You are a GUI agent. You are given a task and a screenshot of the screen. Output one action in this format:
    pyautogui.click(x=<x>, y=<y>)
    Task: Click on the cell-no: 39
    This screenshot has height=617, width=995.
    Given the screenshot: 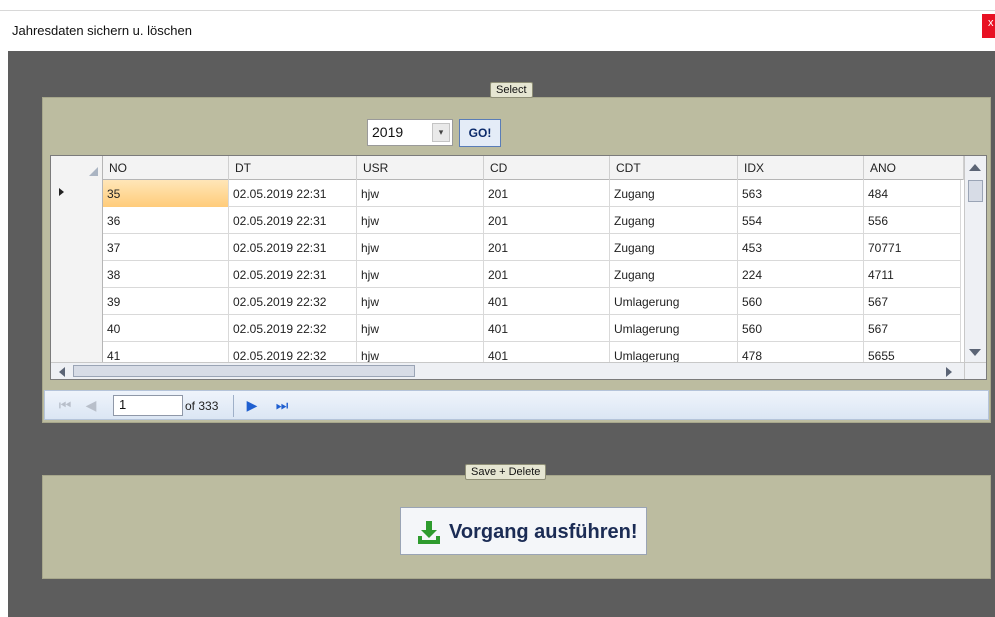 What is the action you would take?
    pyautogui.click(x=166, y=301)
    